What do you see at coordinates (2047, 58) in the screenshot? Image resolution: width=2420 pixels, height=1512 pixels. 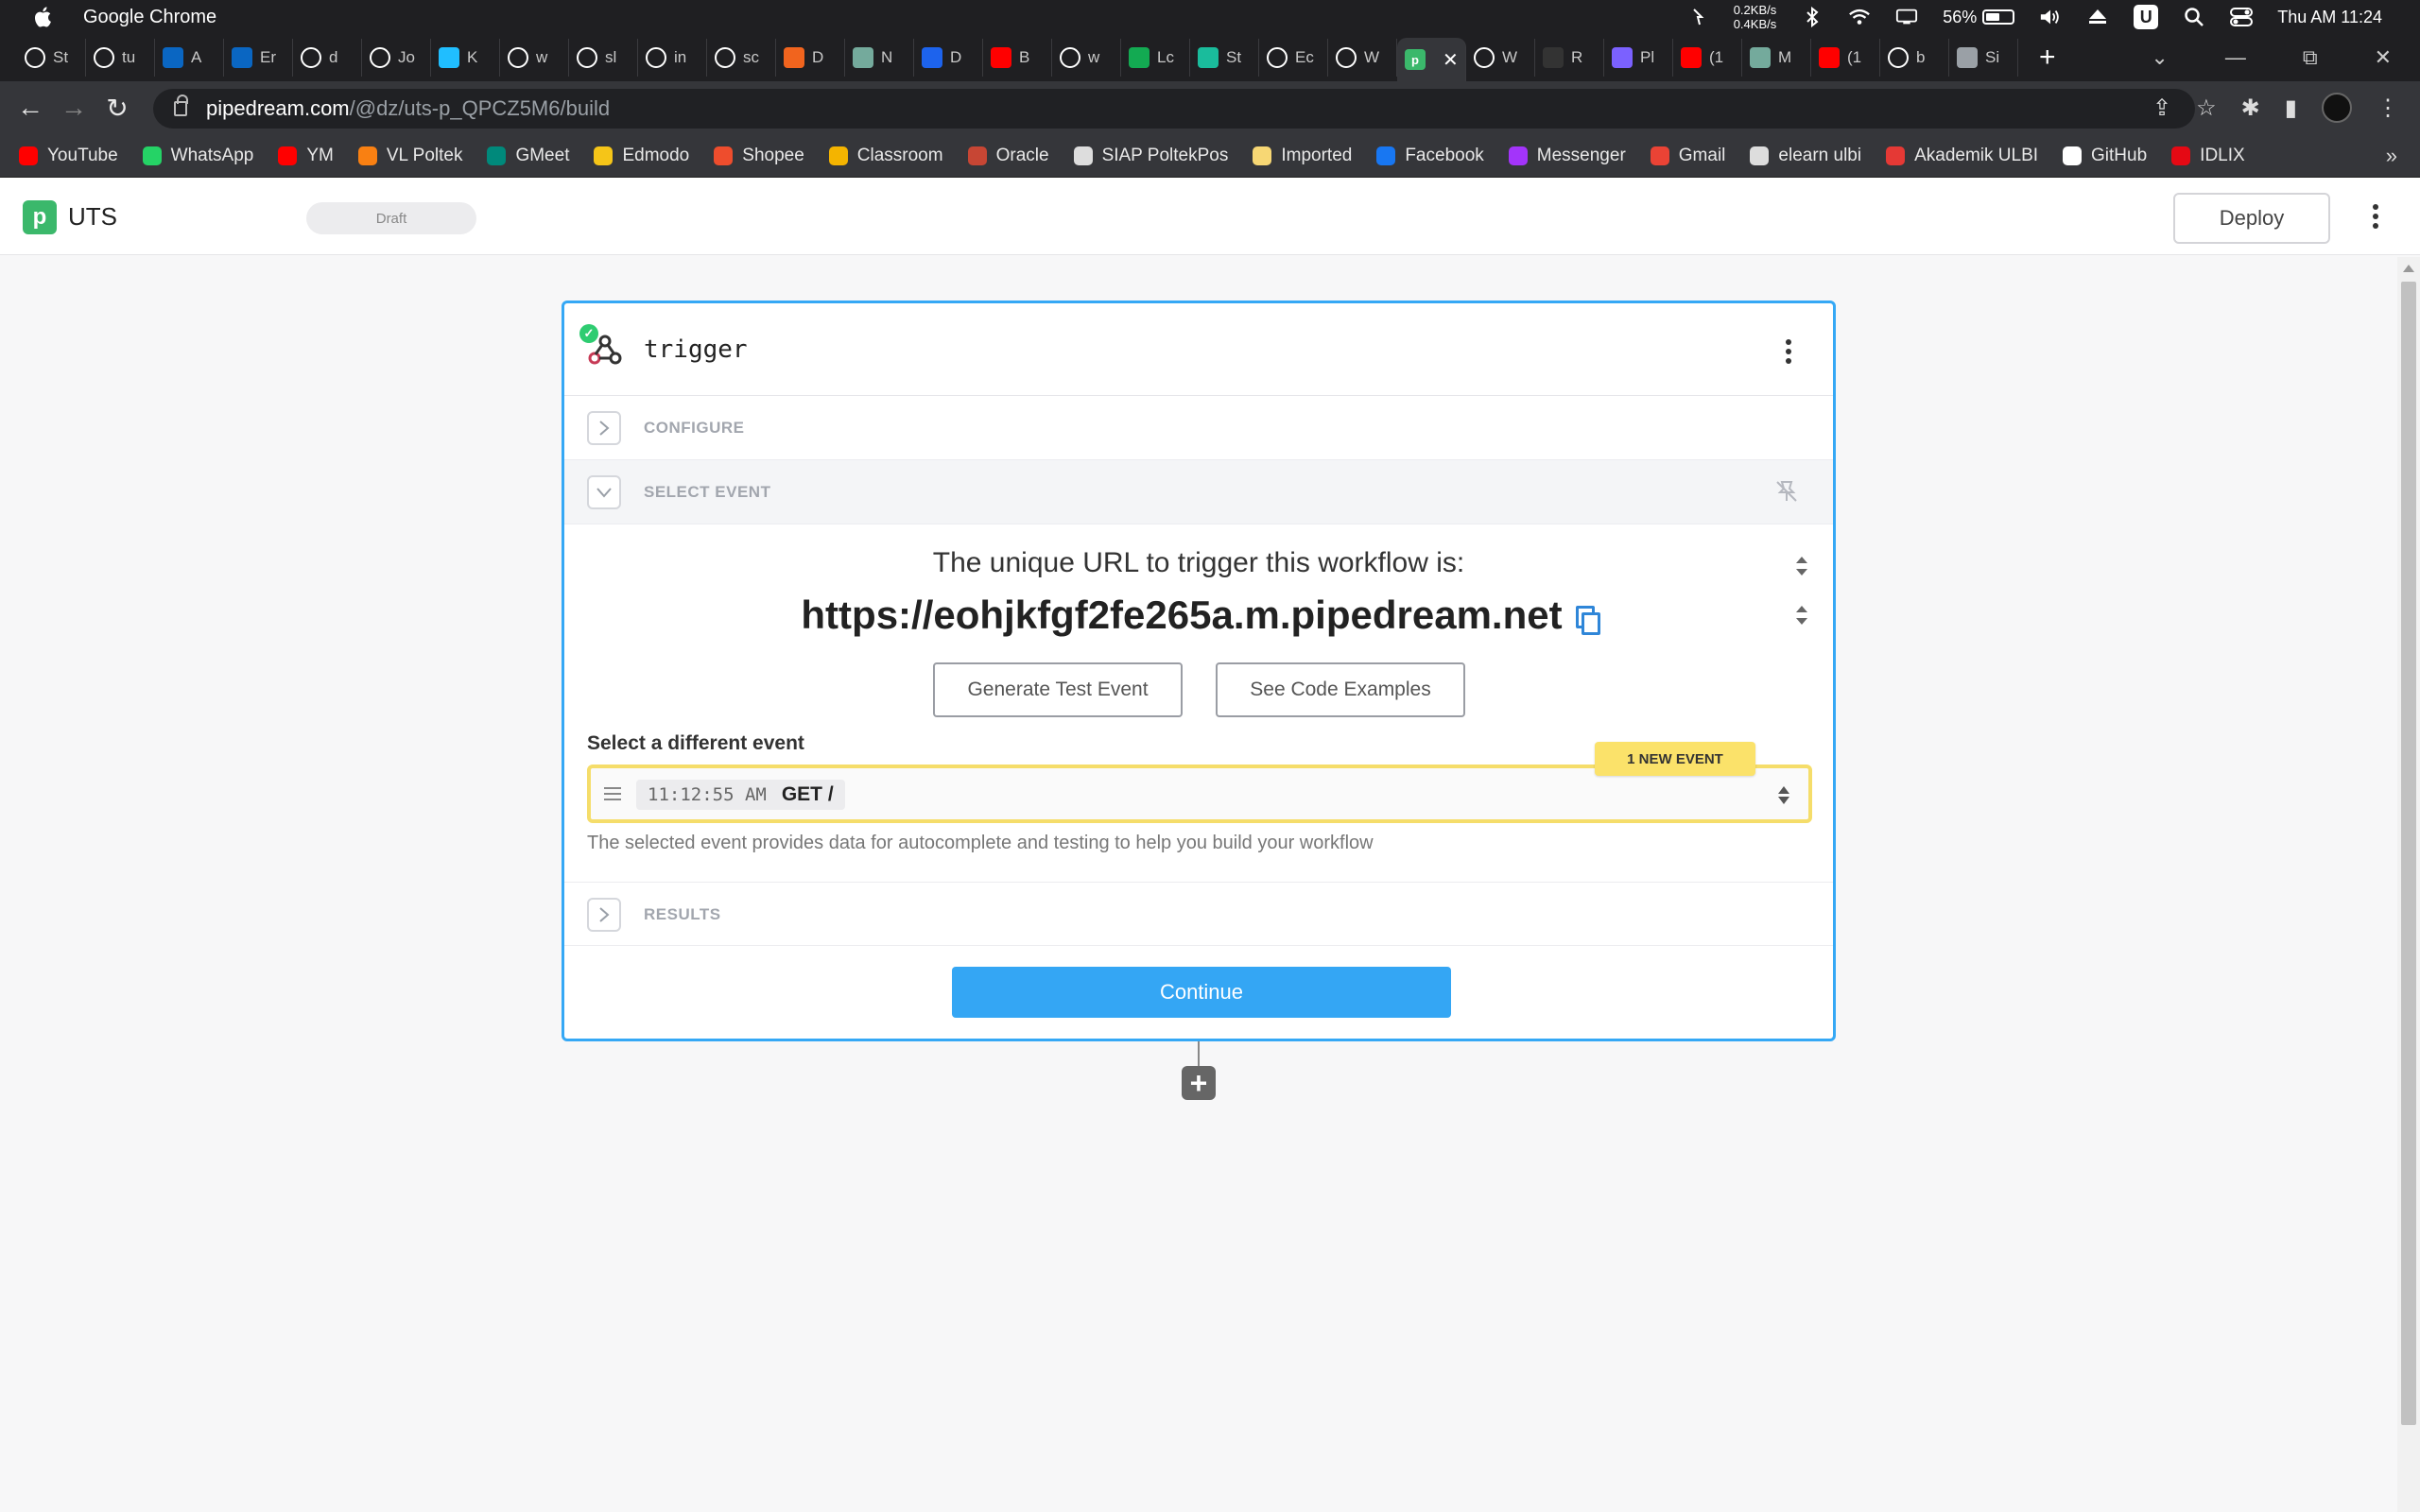 I see `new-tab-plus-icon: +` at bounding box center [2047, 58].